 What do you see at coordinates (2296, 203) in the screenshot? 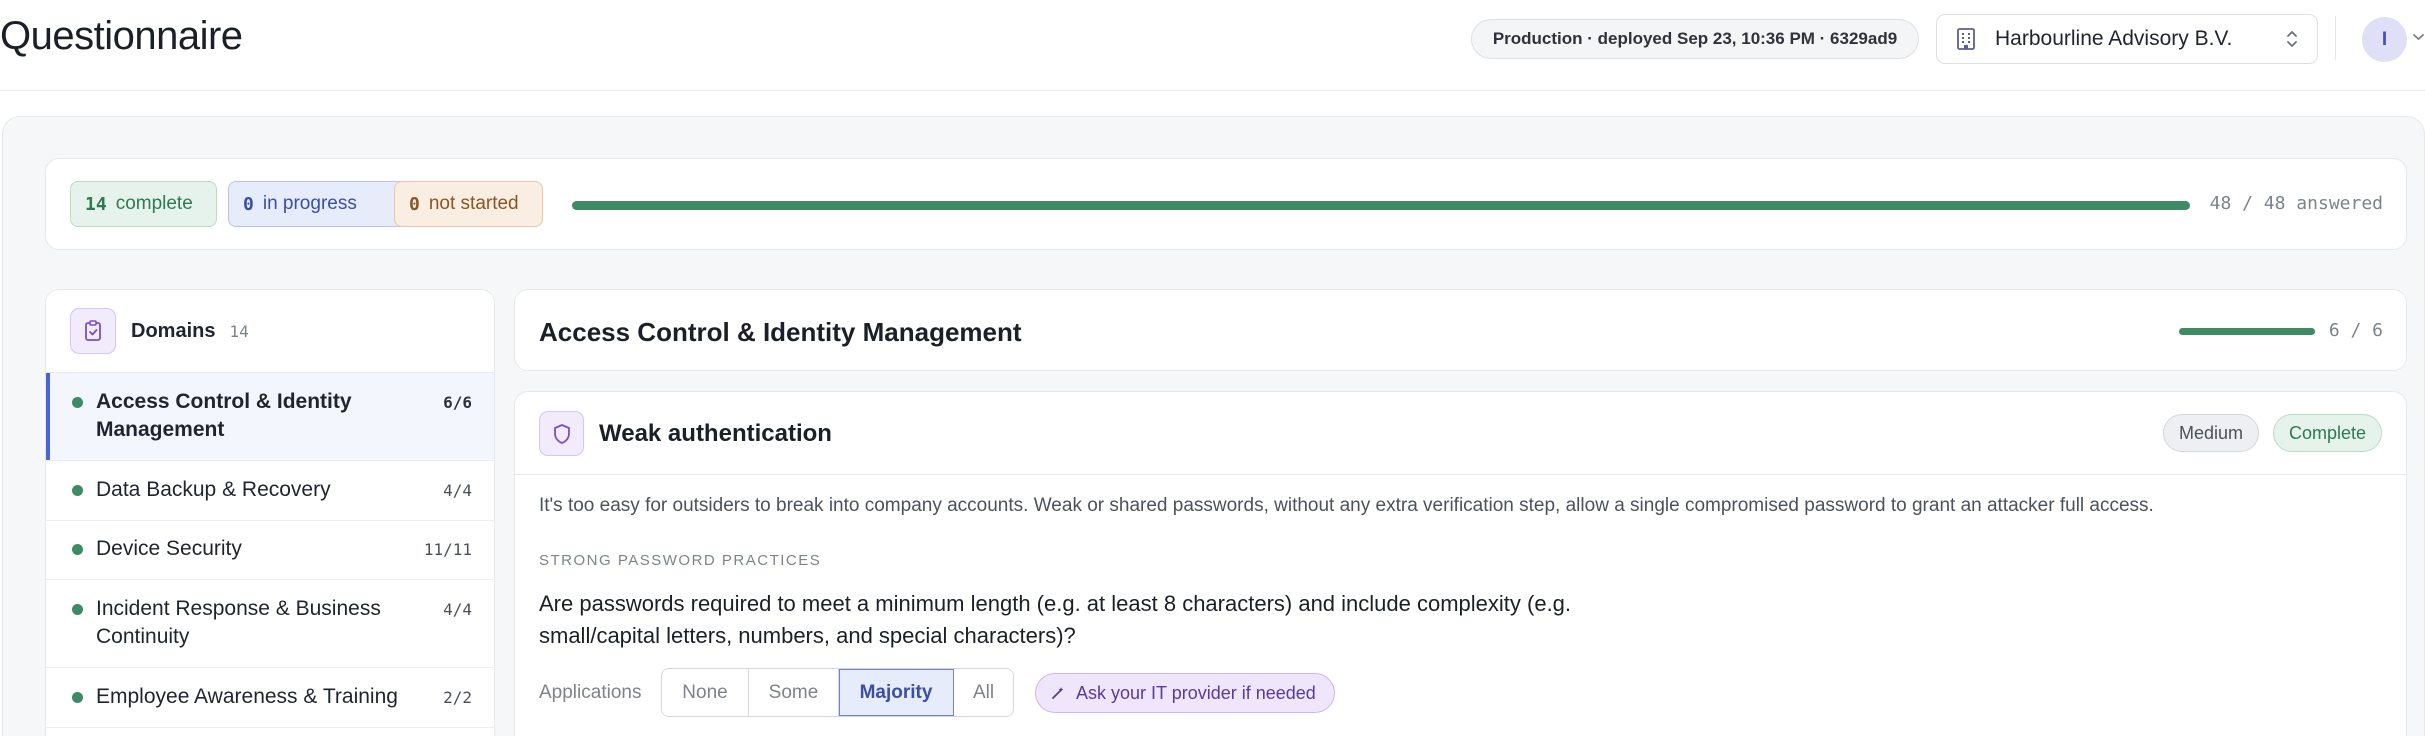
I see `answered-count: 48 / 48 answered` at bounding box center [2296, 203].